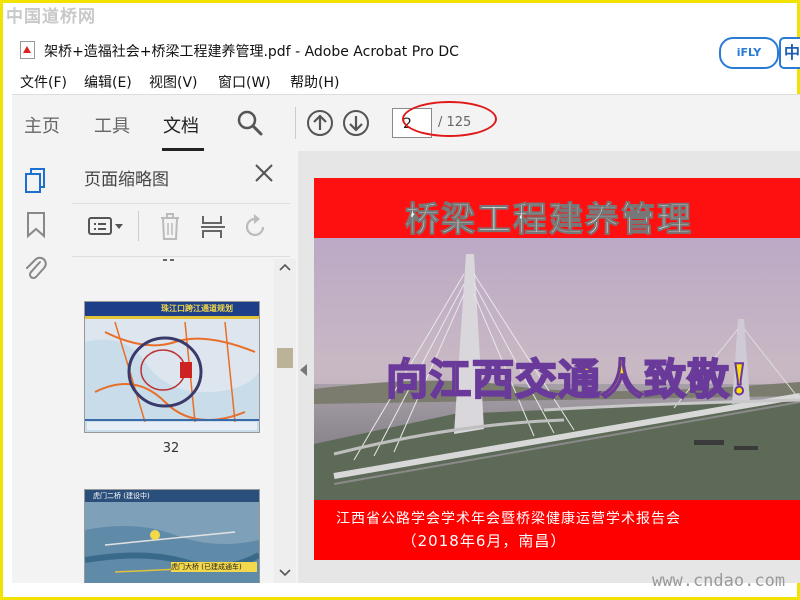 This screenshot has width=800, height=600. I want to click on ifly-logo: iFLY, so click(749, 53).